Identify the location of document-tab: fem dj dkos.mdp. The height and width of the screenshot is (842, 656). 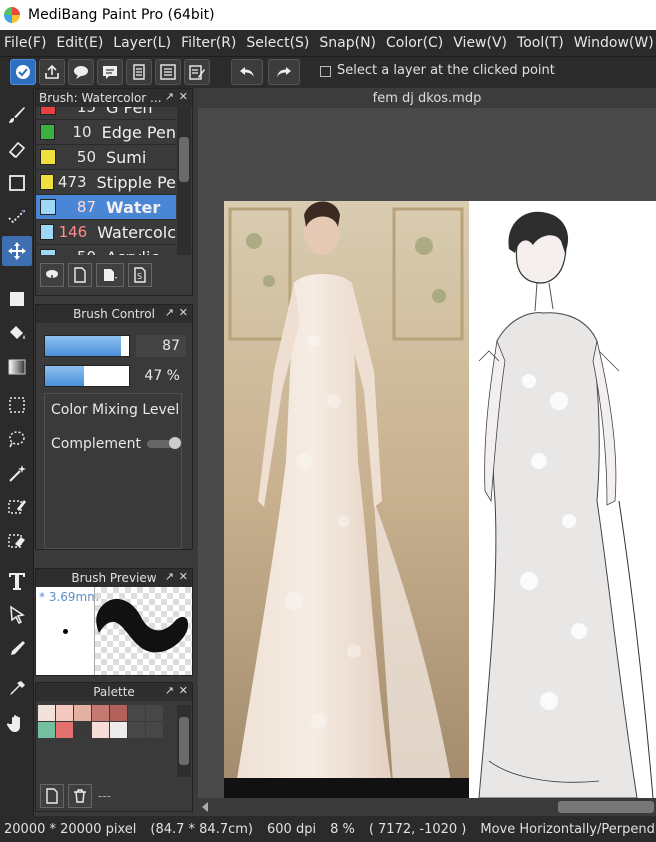
(427, 98).